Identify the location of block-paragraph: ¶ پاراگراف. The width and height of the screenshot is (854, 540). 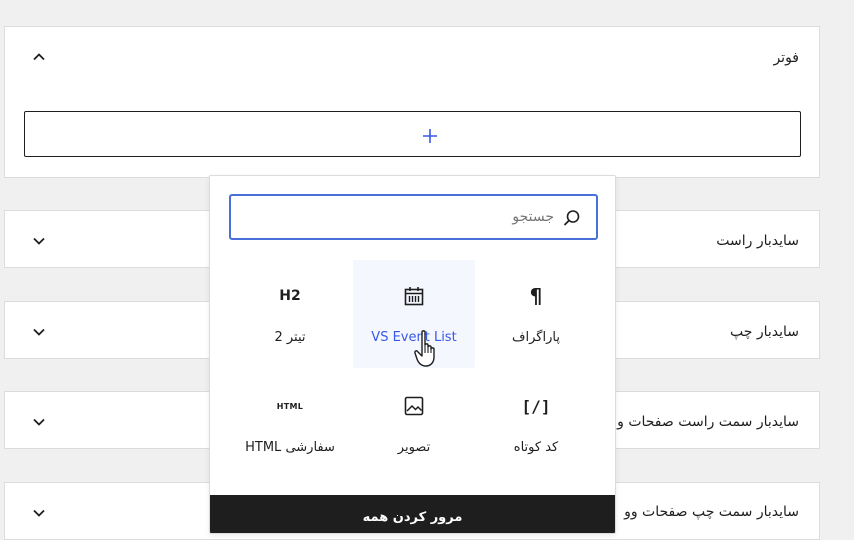
(536, 314).